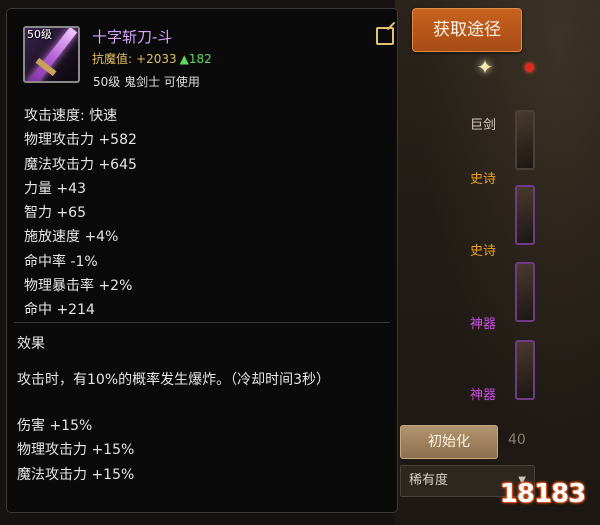 This screenshot has height=525, width=600. What do you see at coordinates (156, 59) in the screenshot?
I see `resist-value: +2033` at bounding box center [156, 59].